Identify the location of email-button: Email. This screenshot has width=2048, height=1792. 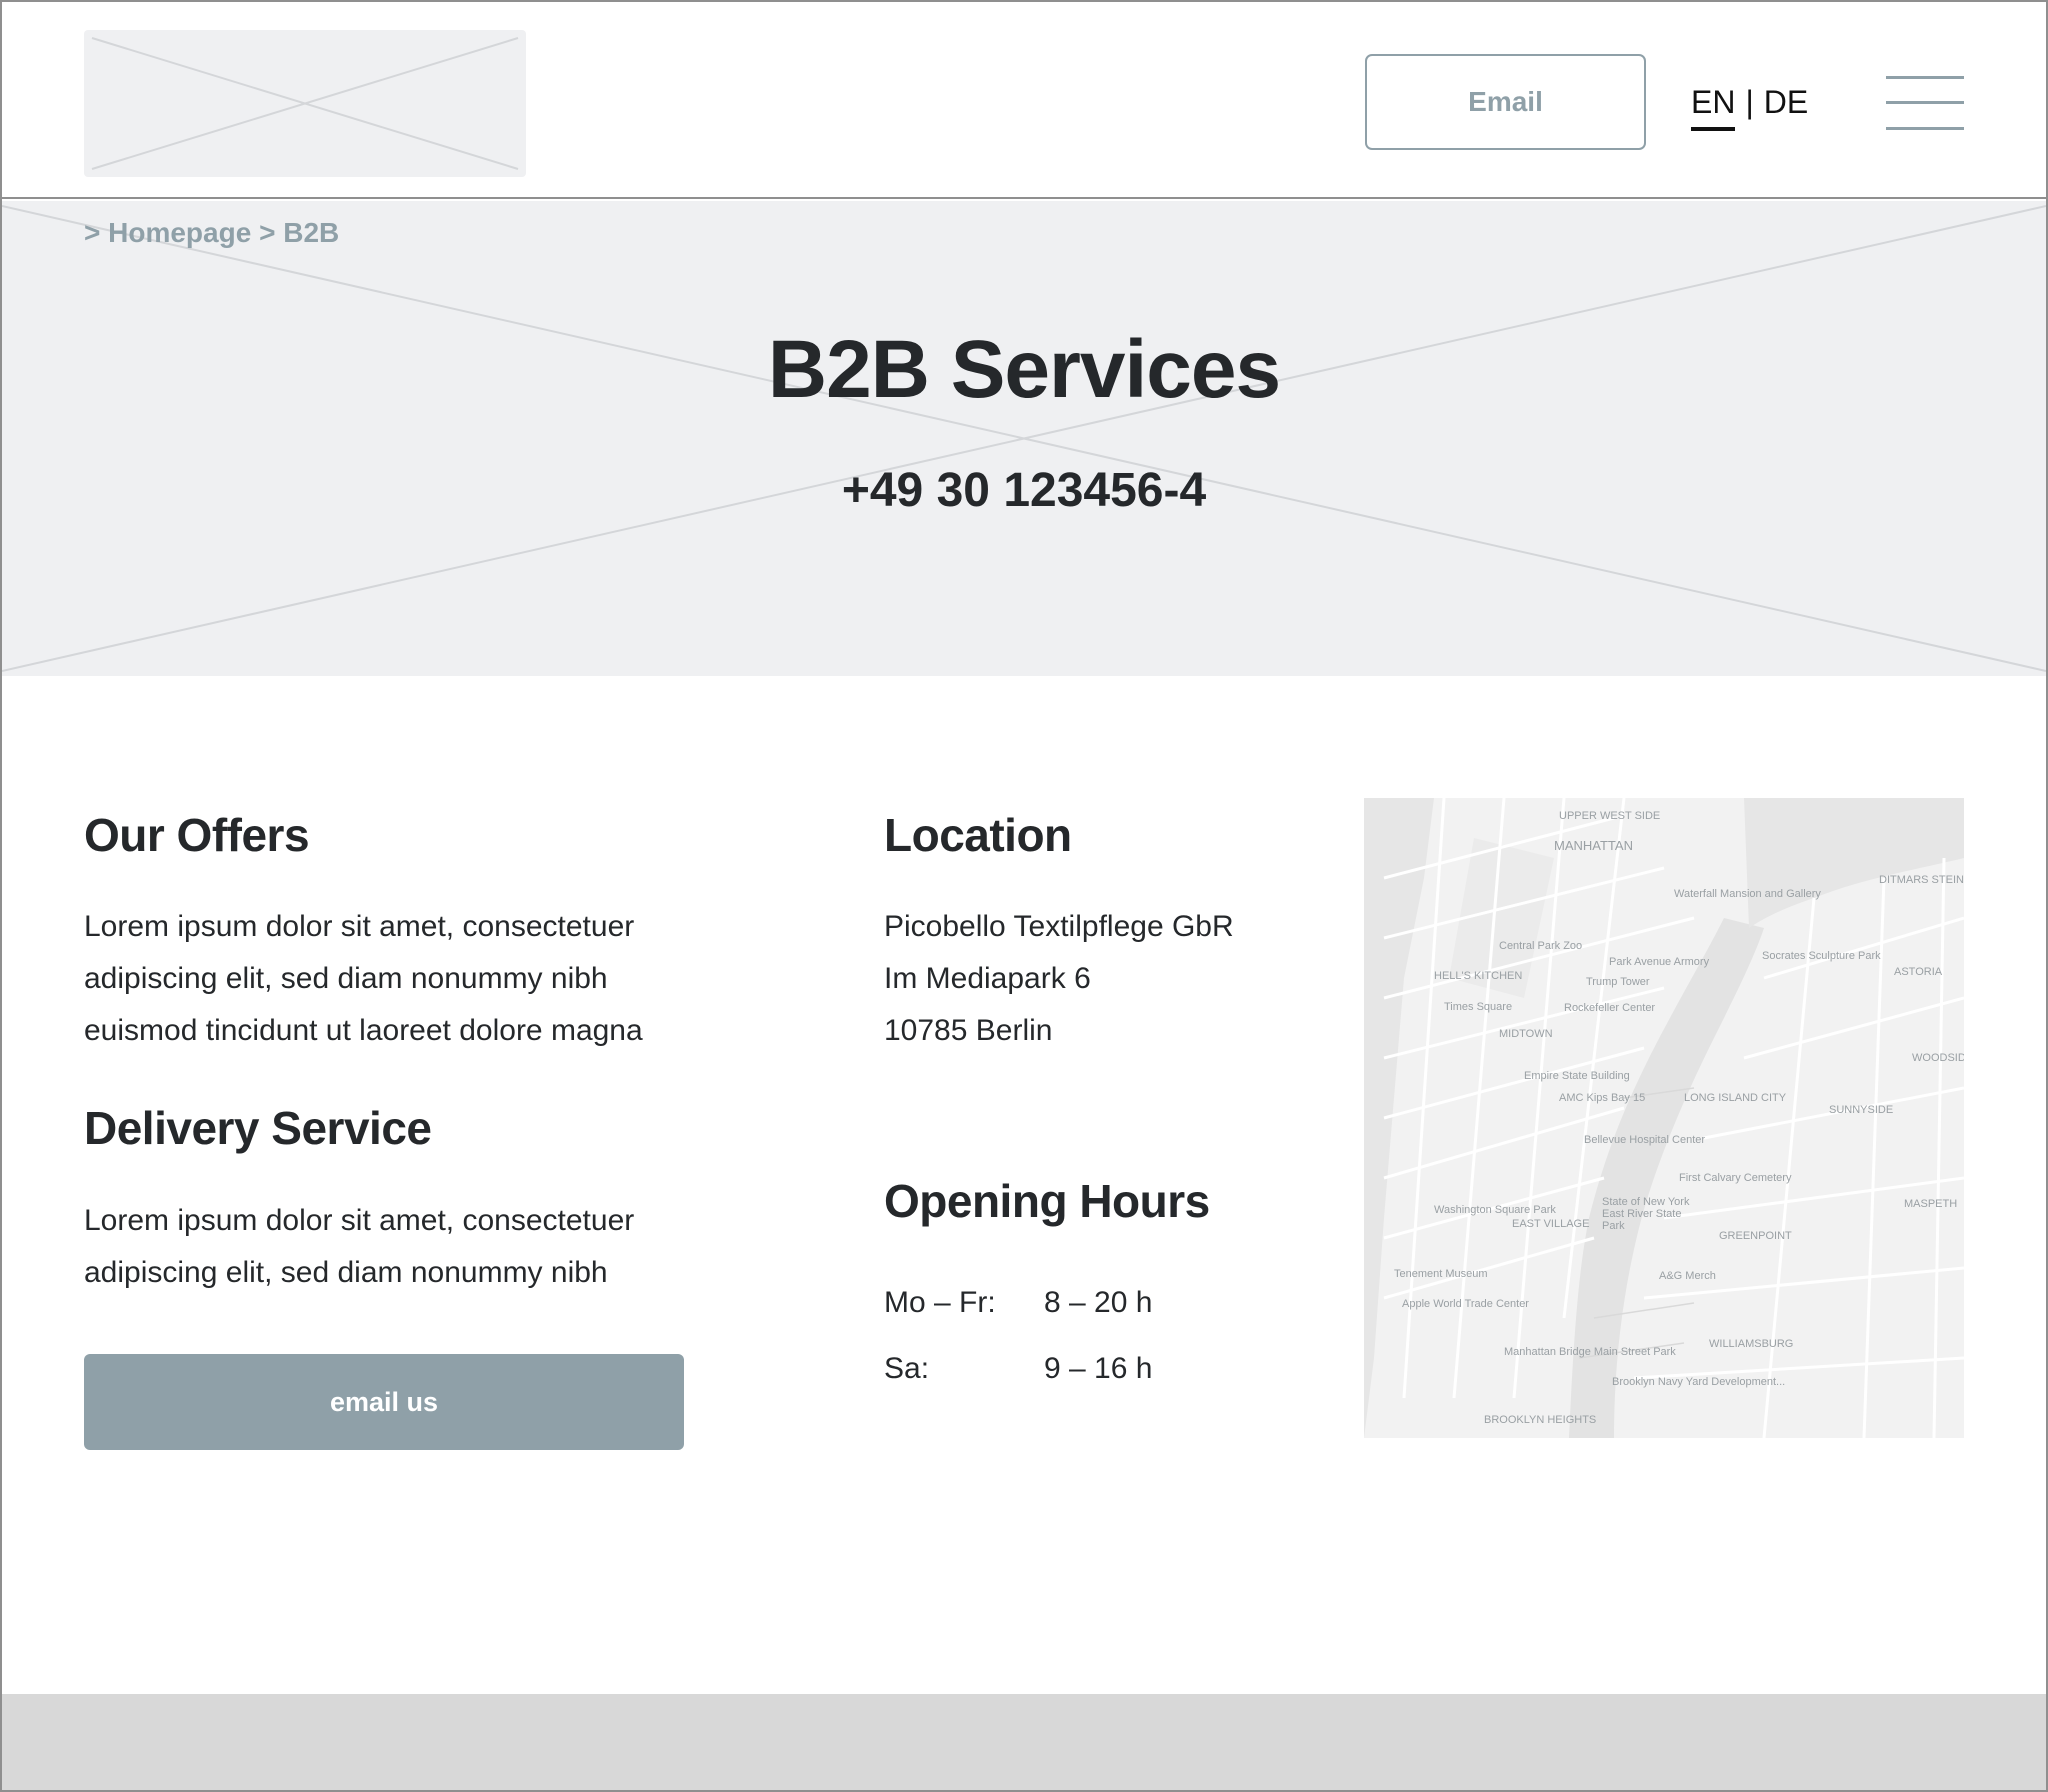
(1505, 102).